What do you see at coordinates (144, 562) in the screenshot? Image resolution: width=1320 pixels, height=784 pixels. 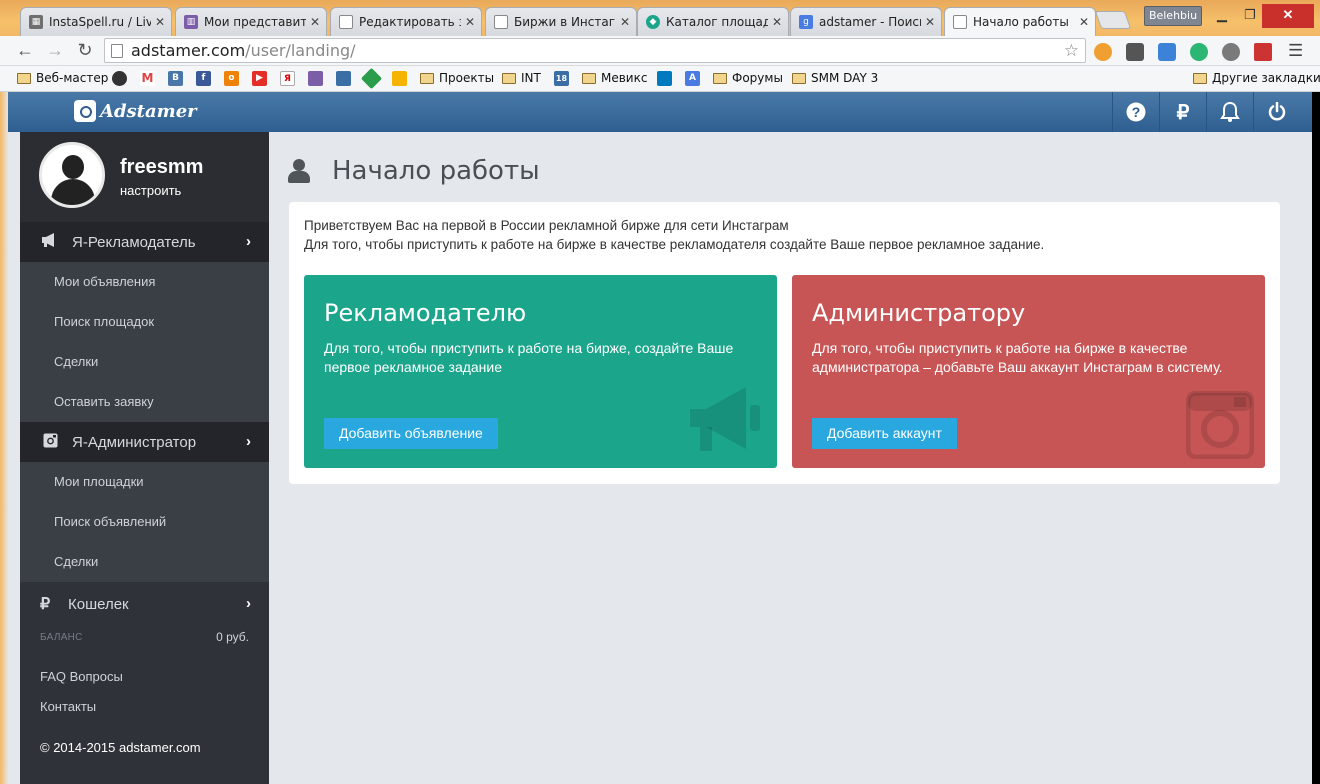 I see `sidebar-item-admin-deals: Сделки` at bounding box center [144, 562].